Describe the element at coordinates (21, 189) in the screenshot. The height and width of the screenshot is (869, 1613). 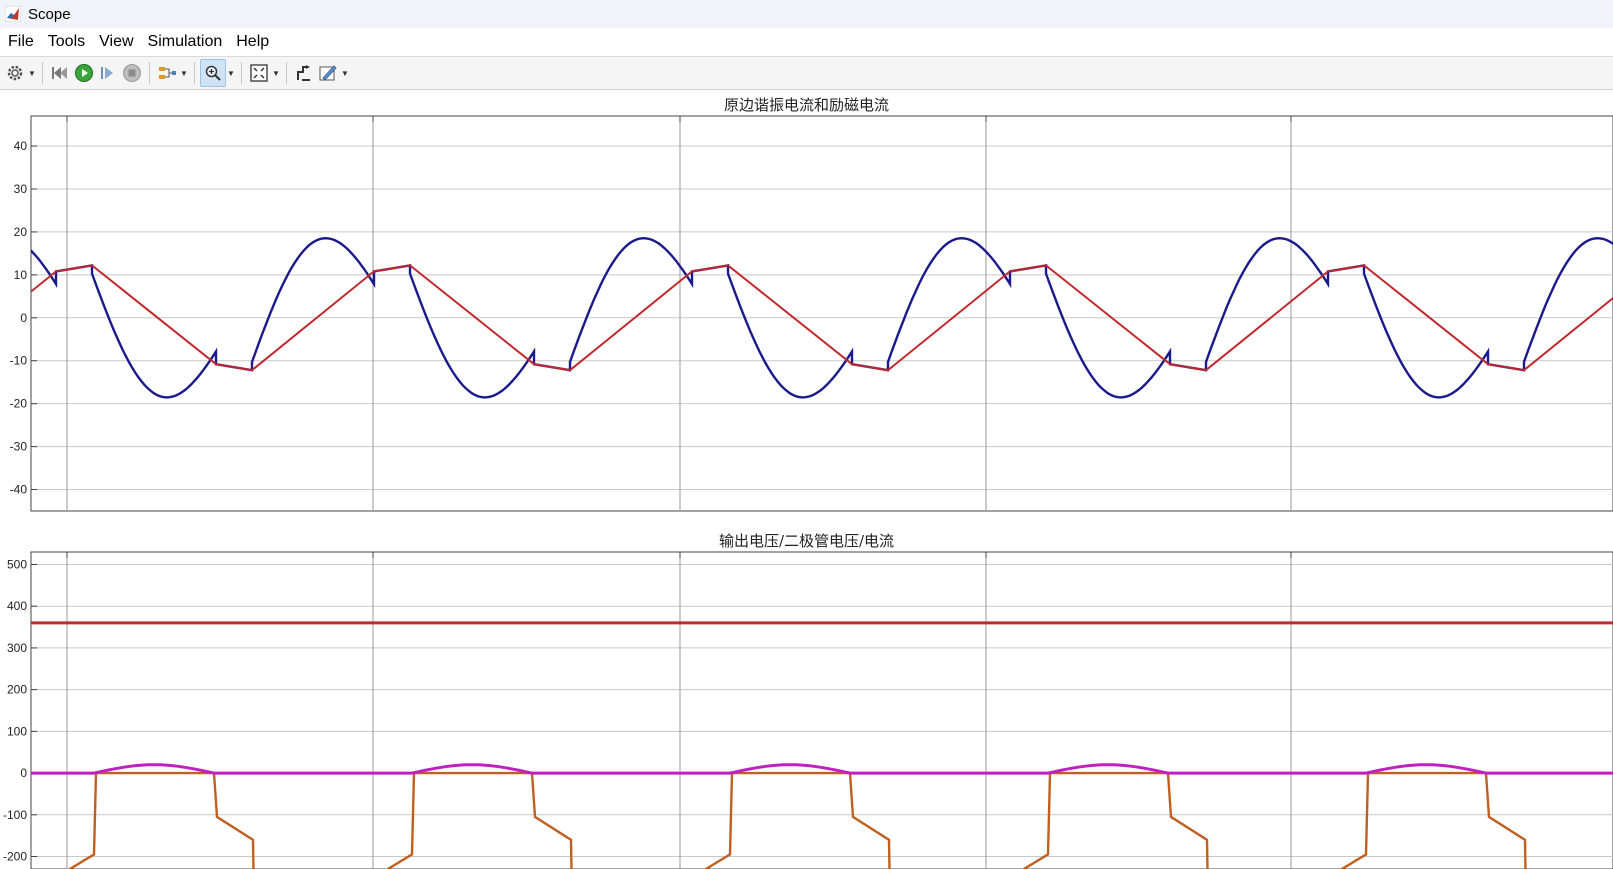
I see `y-tick-label: 30` at that location.